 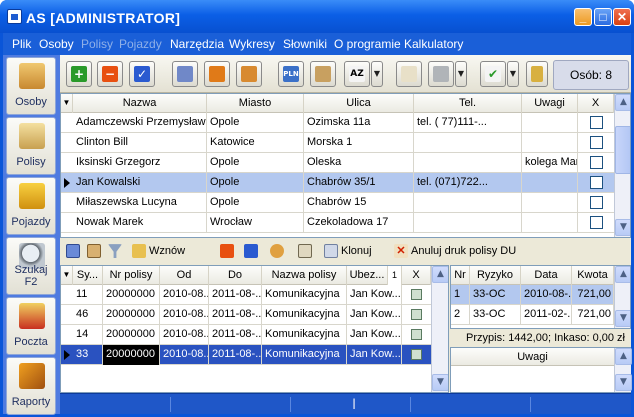 I want to click on person-policy-button, so click(x=278, y=251).